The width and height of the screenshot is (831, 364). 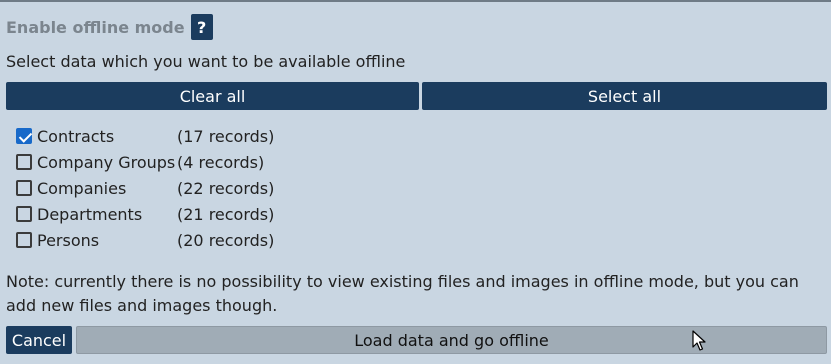 What do you see at coordinates (624, 96) in the screenshot?
I see `select-all-button: Select all` at bounding box center [624, 96].